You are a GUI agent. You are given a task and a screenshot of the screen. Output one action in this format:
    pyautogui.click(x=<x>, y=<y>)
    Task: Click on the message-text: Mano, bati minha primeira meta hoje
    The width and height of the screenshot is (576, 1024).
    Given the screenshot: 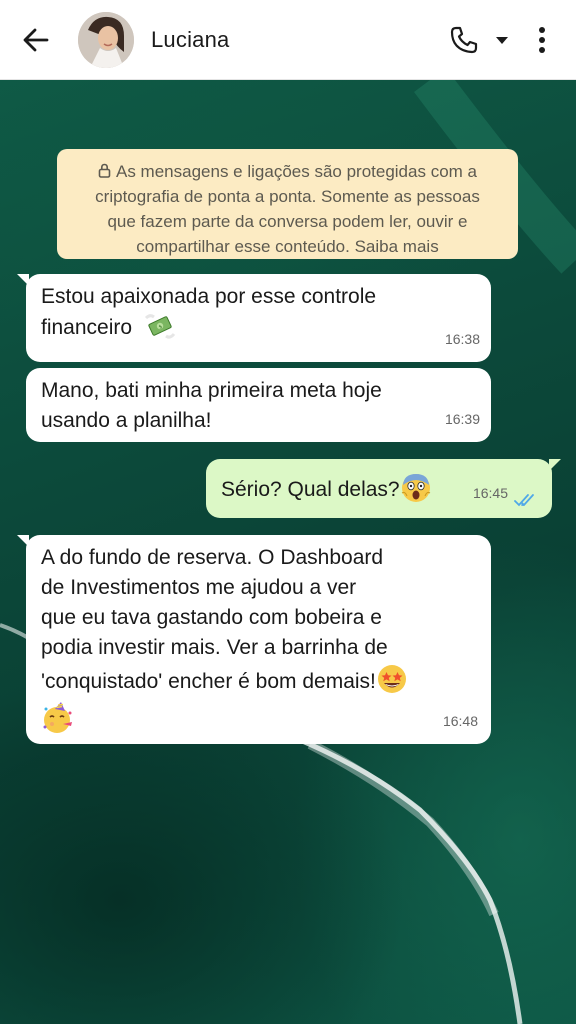 What is the action you would take?
    pyautogui.click(x=211, y=390)
    